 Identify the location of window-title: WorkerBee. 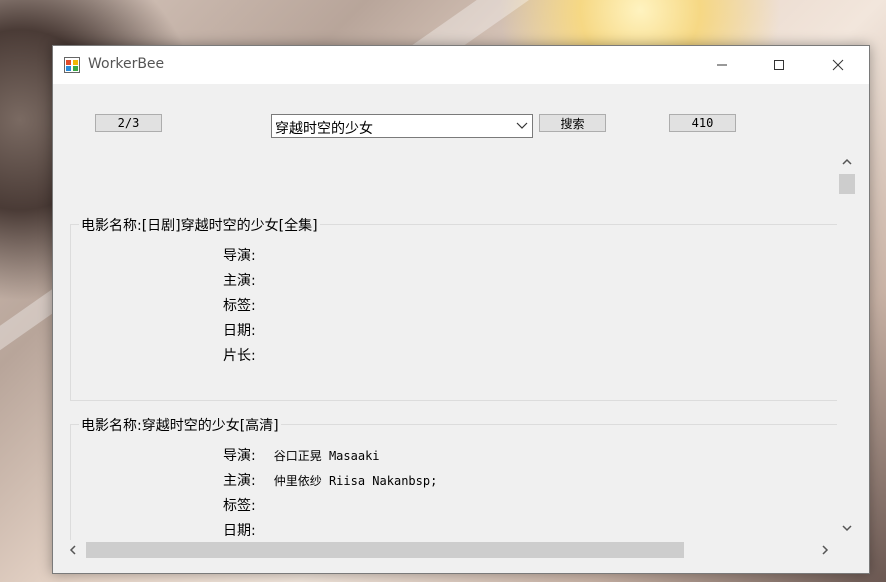
(126, 64).